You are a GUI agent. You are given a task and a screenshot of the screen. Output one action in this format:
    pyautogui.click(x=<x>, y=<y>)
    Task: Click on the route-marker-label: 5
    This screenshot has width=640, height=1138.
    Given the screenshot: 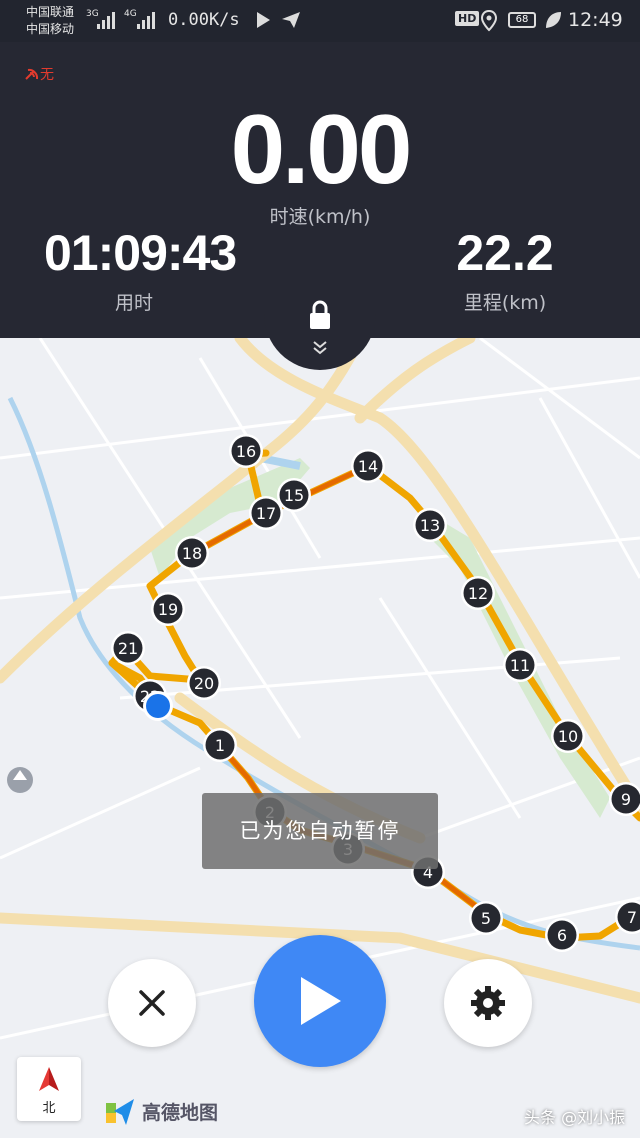 What is the action you would take?
    pyautogui.click(x=486, y=918)
    